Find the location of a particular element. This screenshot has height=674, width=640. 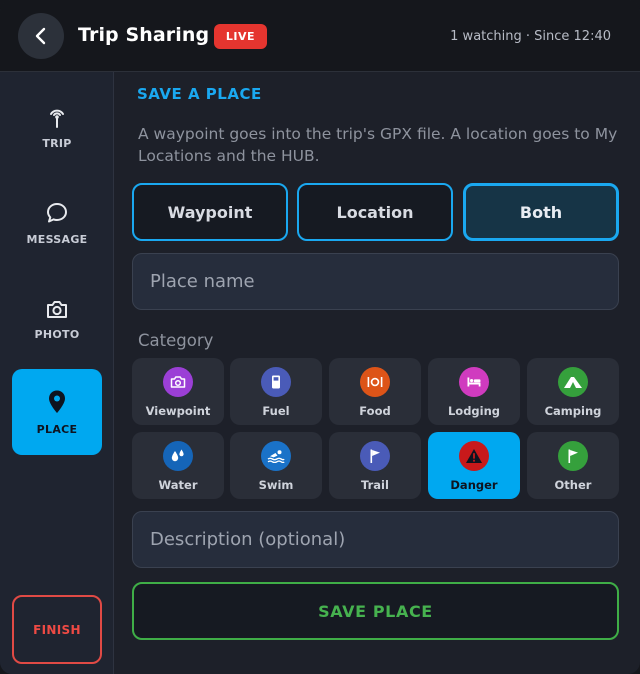

sidebar-item-trip: TRIP is located at coordinates (57, 127).